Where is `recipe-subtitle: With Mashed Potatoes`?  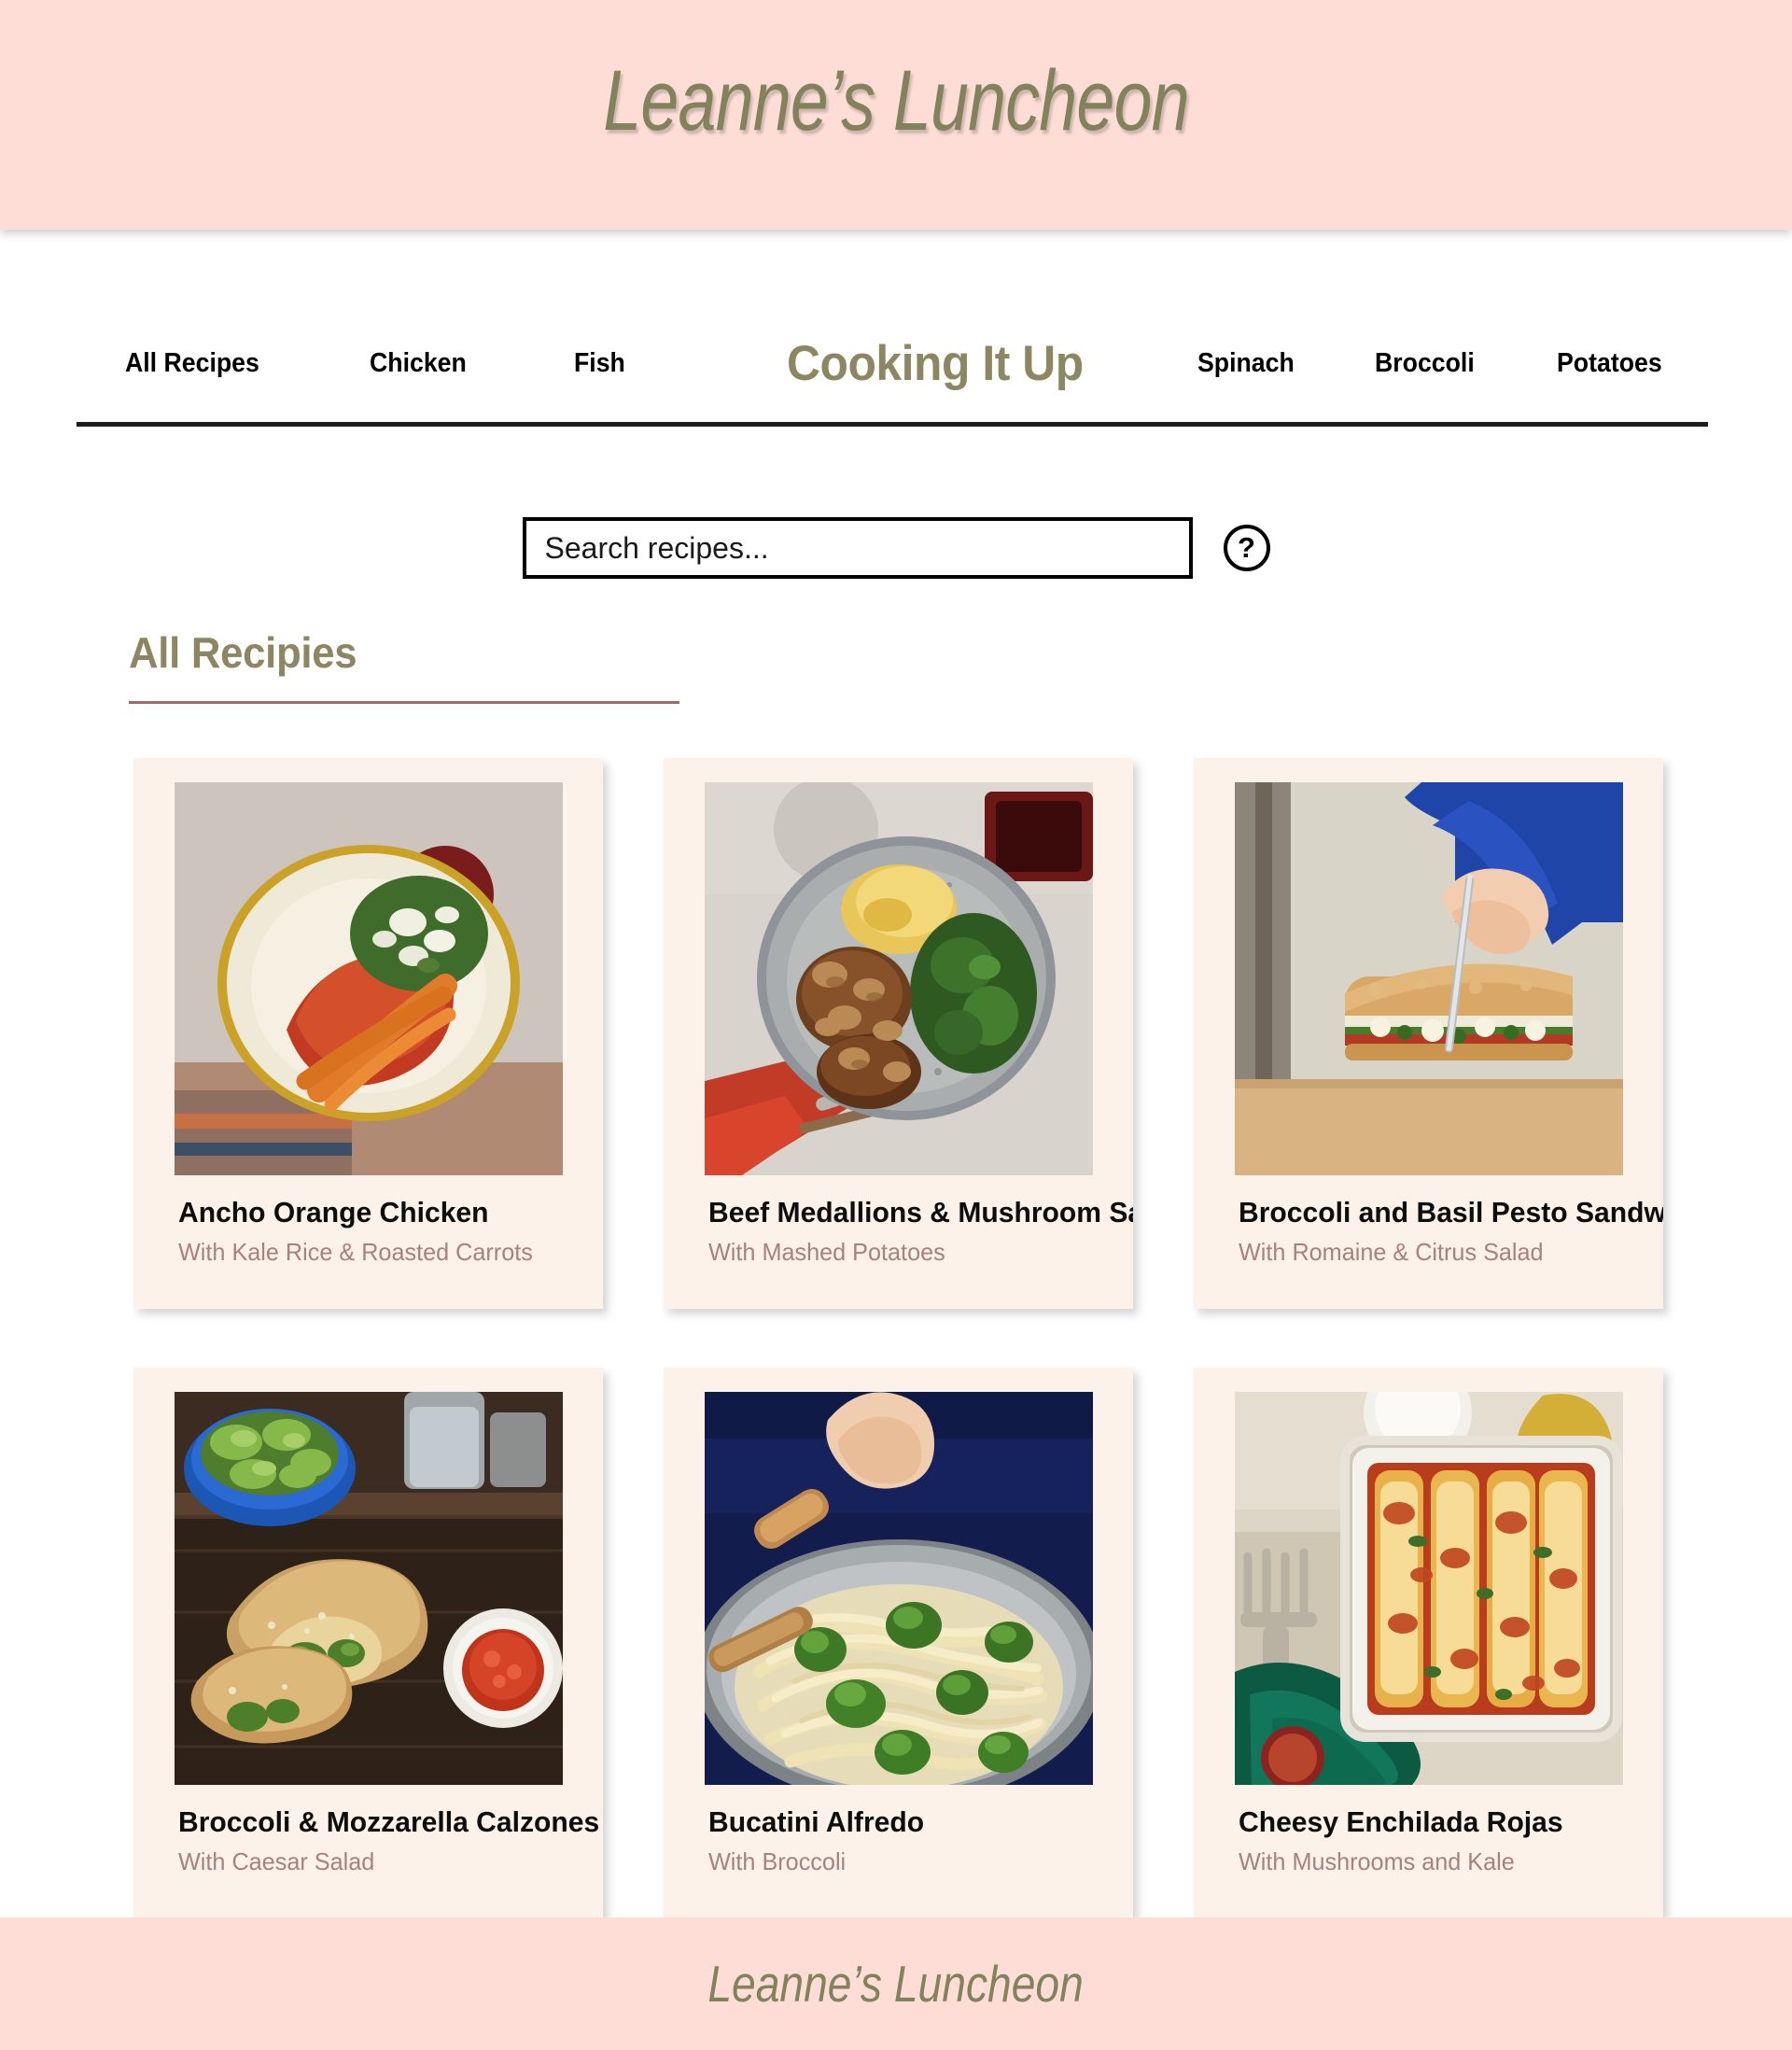
recipe-subtitle: With Mashed Potatoes is located at coordinates (826, 1252).